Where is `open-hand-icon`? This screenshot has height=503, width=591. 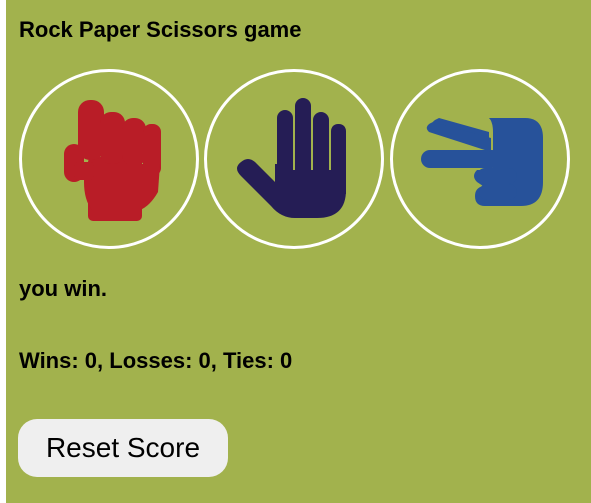 open-hand-icon is located at coordinates (291, 158).